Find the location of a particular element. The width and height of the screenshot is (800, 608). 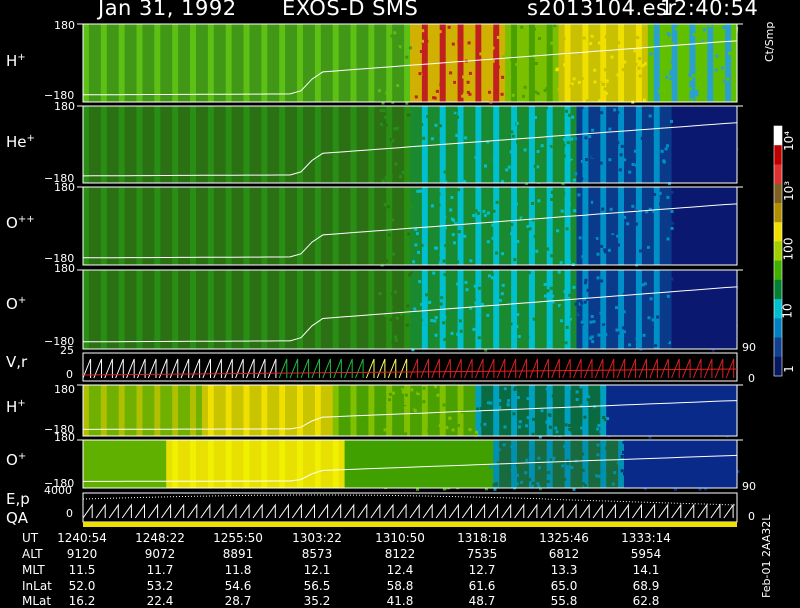

table-cell: 28.7 is located at coordinates (238, 601).